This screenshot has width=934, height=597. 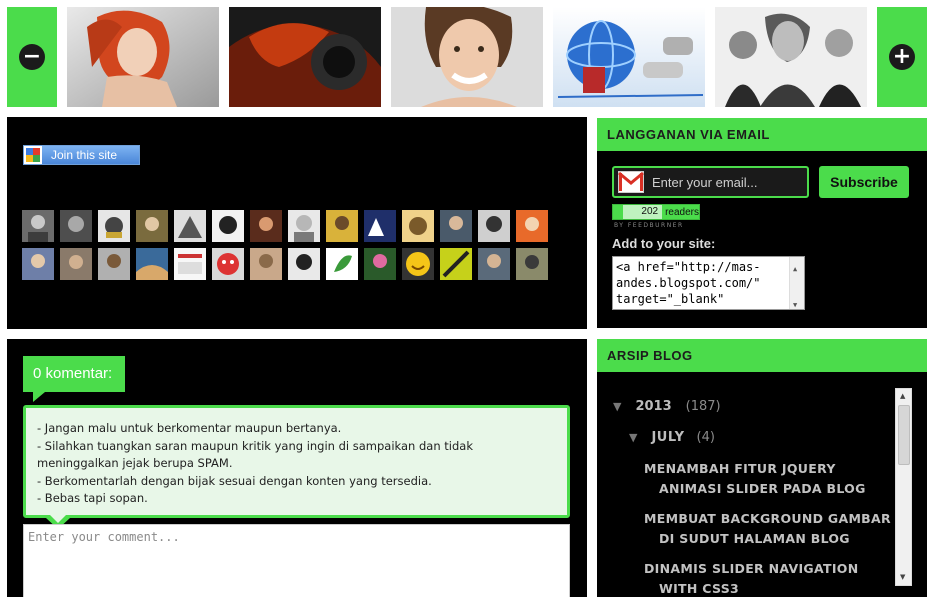 I want to click on archive-post-title-line2: WITH CSS3, so click(x=699, y=588).